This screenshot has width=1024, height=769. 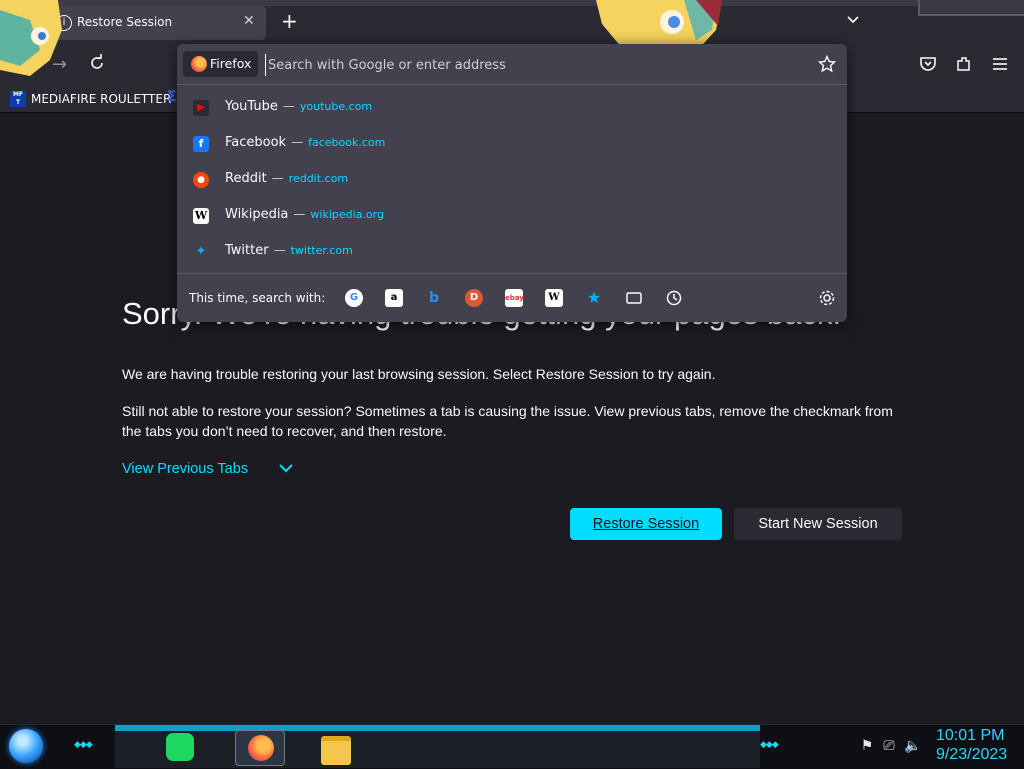 I want to click on suggestion-url: twitter.com, so click(x=321, y=250).